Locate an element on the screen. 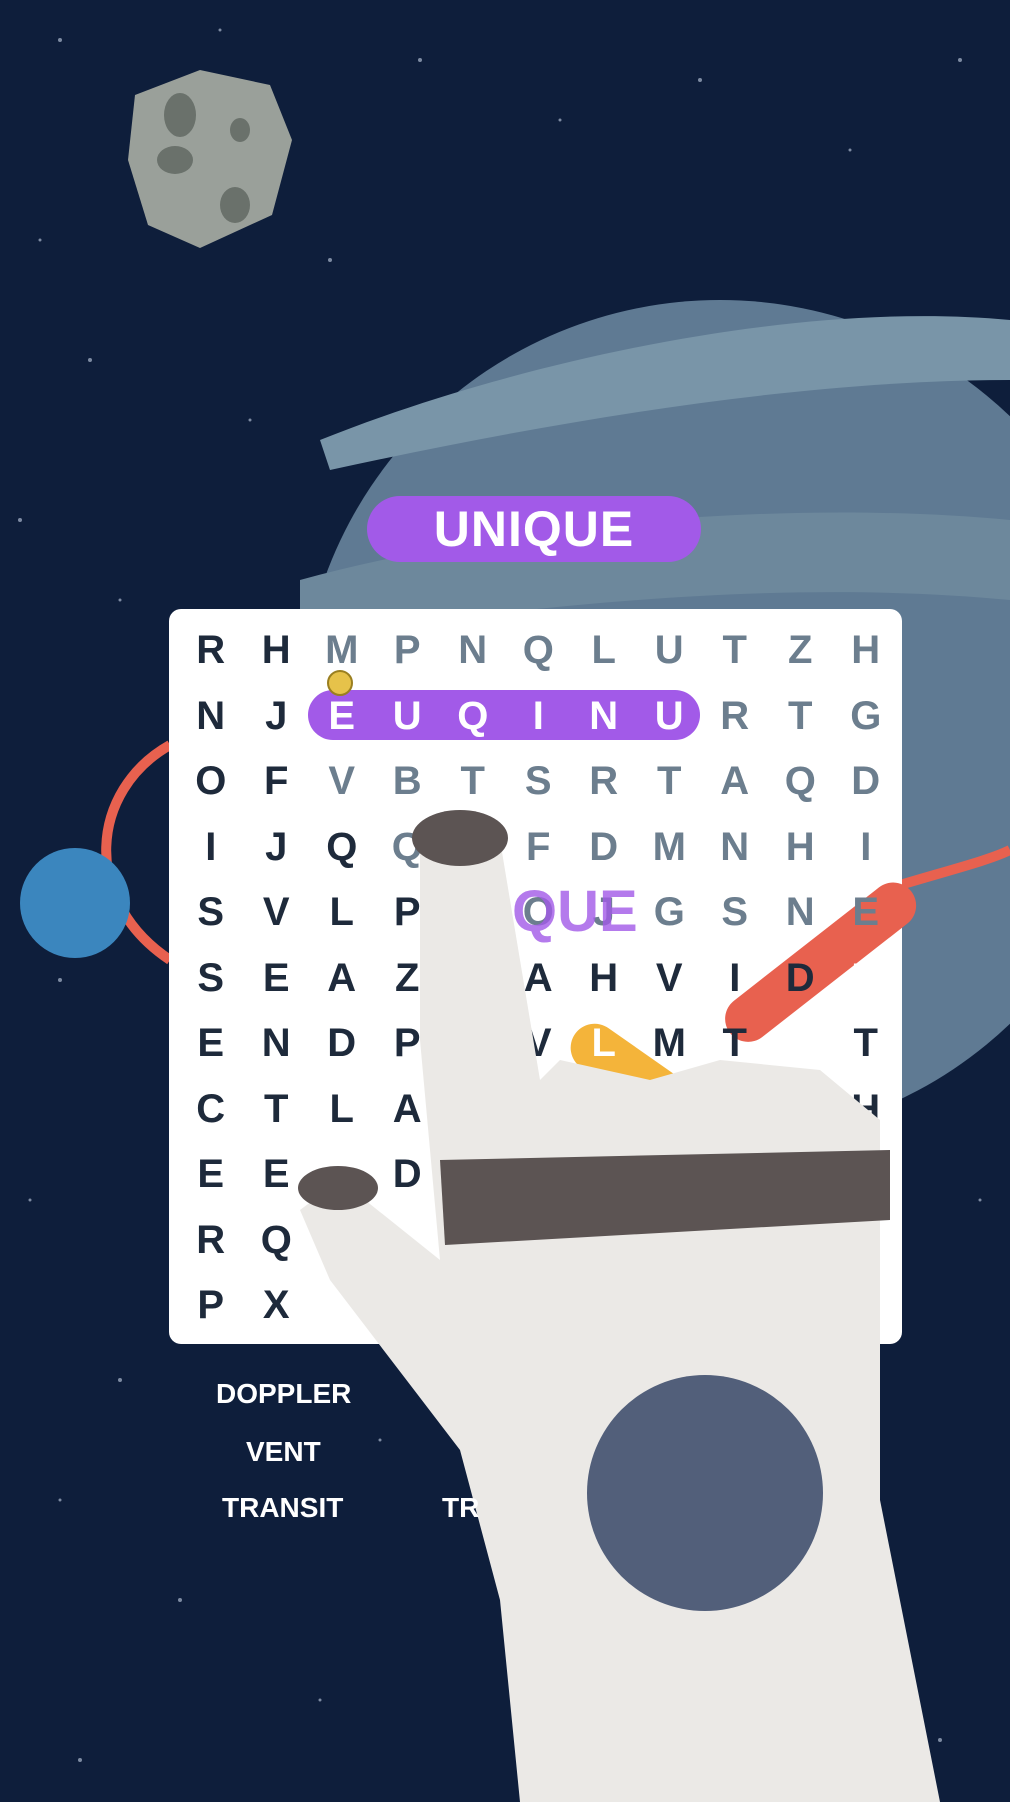  grid-cell: X is located at coordinates (277, 1306).